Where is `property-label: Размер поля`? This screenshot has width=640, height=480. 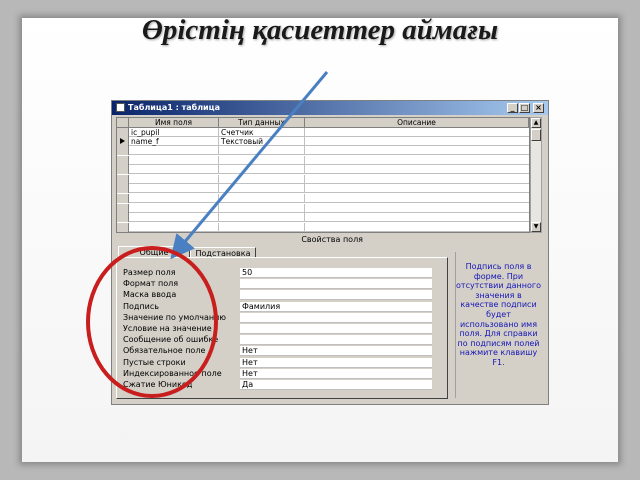 property-label: Размер поля is located at coordinates (149, 272).